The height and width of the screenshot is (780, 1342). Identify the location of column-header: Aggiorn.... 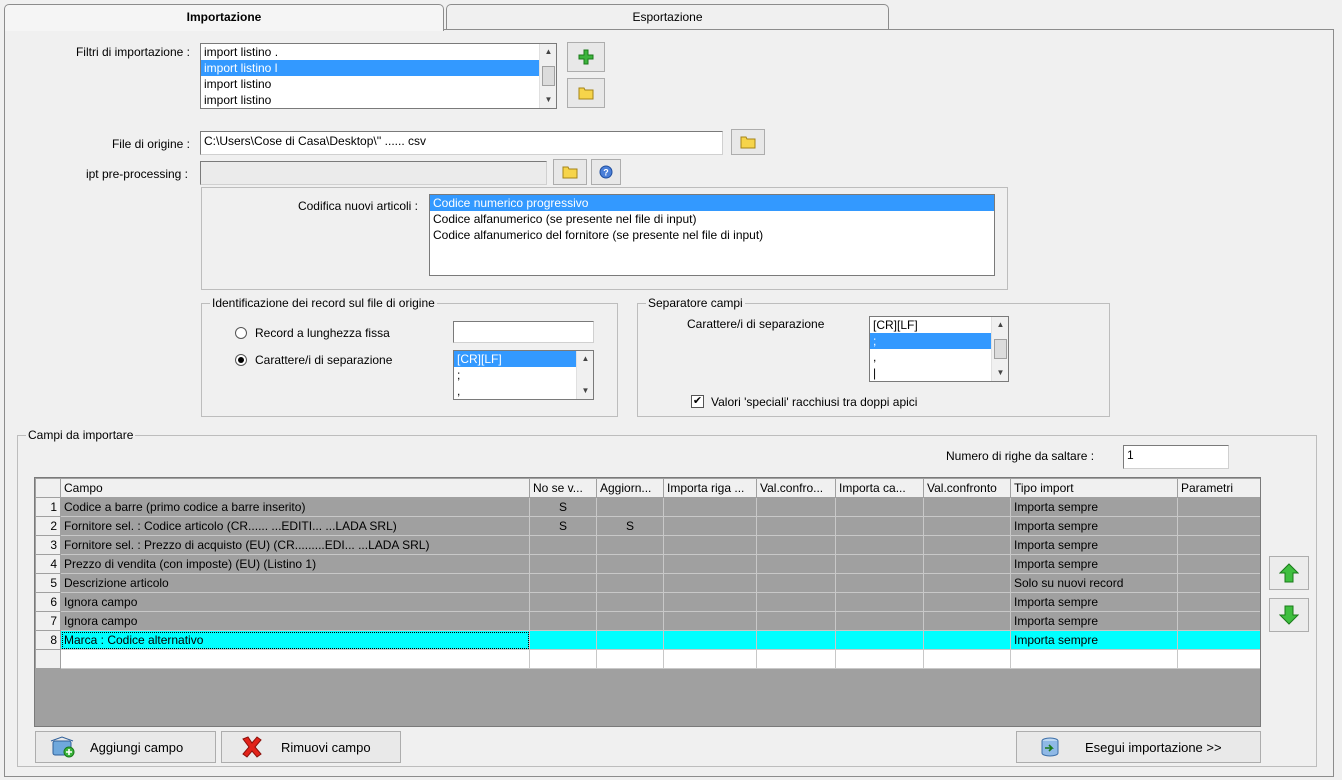
(630, 488).